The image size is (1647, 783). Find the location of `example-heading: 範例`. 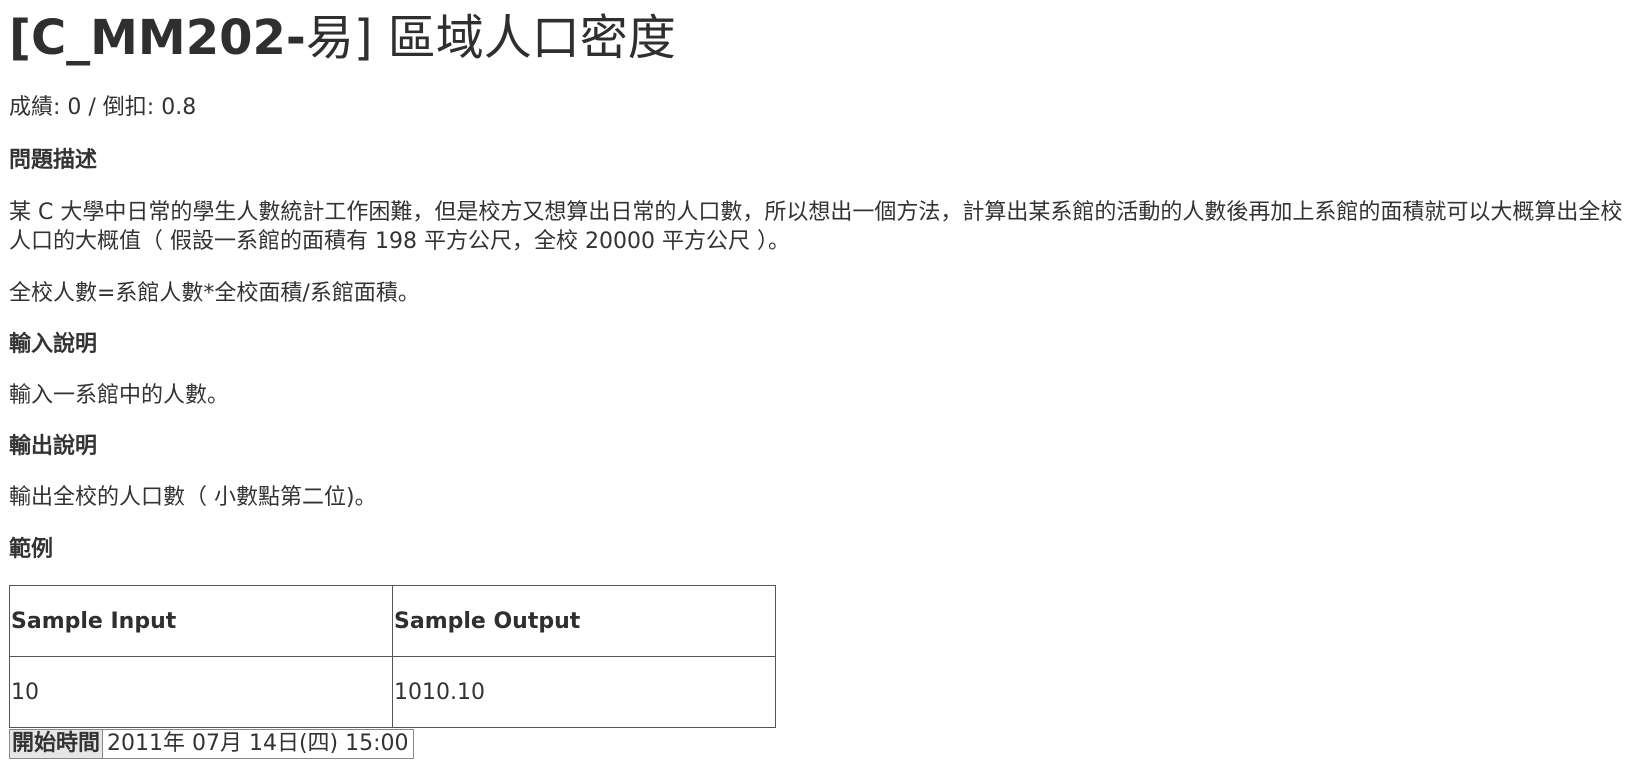

example-heading: 範例 is located at coordinates (31, 549).